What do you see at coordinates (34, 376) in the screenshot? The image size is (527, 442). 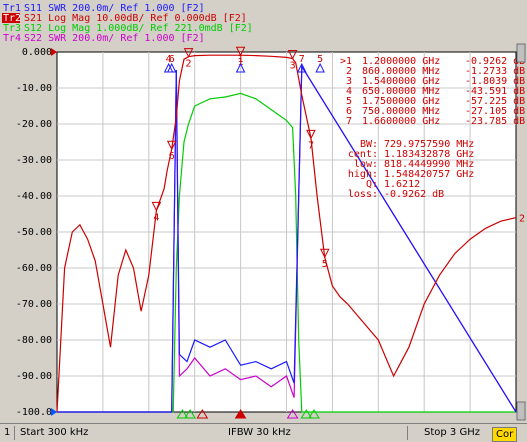 I see `y-tick-label: -90.00` at bounding box center [34, 376].